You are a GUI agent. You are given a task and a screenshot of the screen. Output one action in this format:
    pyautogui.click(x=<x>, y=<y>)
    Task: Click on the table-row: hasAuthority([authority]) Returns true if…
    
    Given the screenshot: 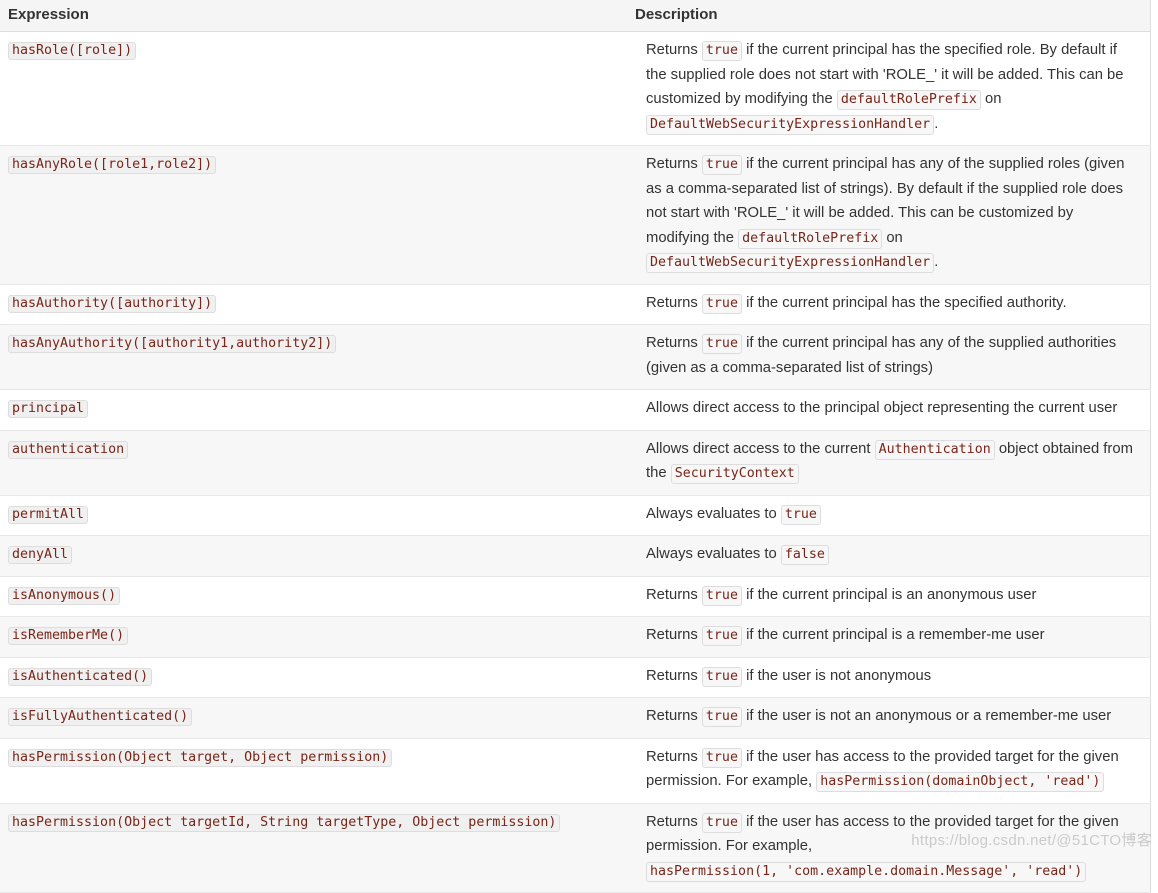 What is the action you would take?
    pyautogui.click(x=575, y=304)
    